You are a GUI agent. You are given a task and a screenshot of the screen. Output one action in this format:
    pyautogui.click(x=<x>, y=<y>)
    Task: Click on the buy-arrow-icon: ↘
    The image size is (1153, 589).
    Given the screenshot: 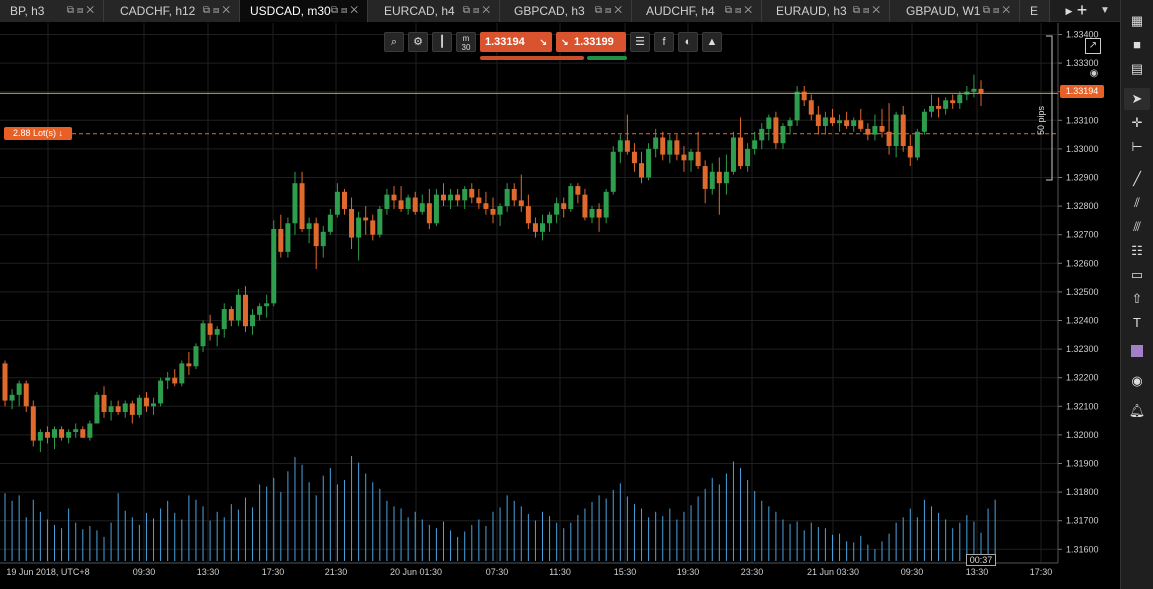 What is the action you would take?
    pyautogui.click(x=565, y=42)
    